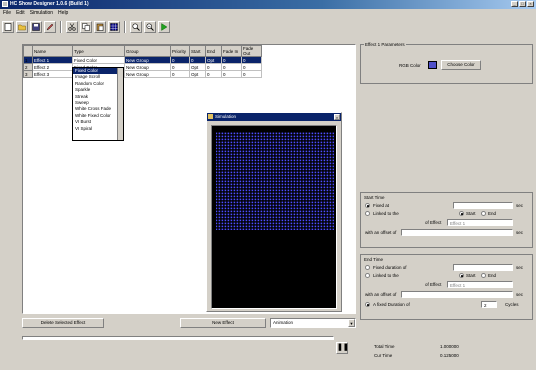 The image size is (536, 370). Describe the element at coordinates (385, 44) in the screenshot. I see `params-title: Effect 1 Parameters` at that location.